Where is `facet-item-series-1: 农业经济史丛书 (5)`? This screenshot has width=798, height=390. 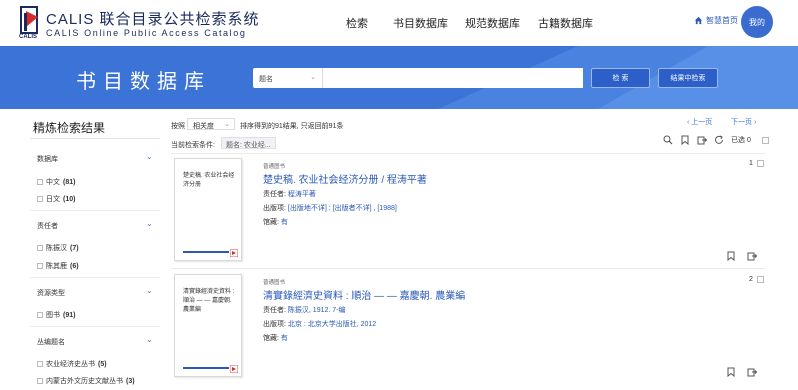
facet-item-series-1: 农业经济史丛书 (5) is located at coordinates (72, 364).